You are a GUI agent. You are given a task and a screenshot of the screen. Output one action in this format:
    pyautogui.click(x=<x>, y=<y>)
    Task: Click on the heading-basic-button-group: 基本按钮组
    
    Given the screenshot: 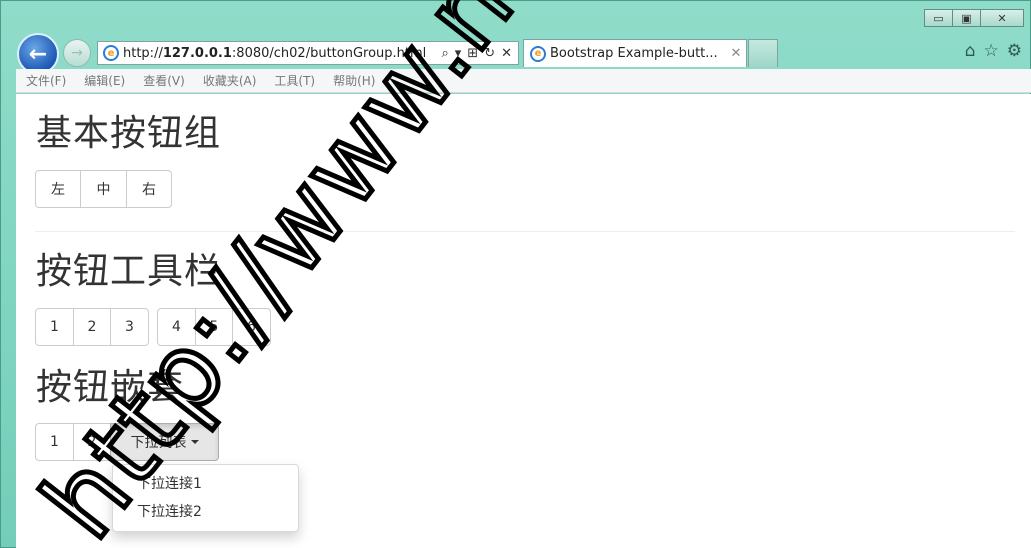 What is the action you would take?
    pyautogui.click(x=129, y=133)
    